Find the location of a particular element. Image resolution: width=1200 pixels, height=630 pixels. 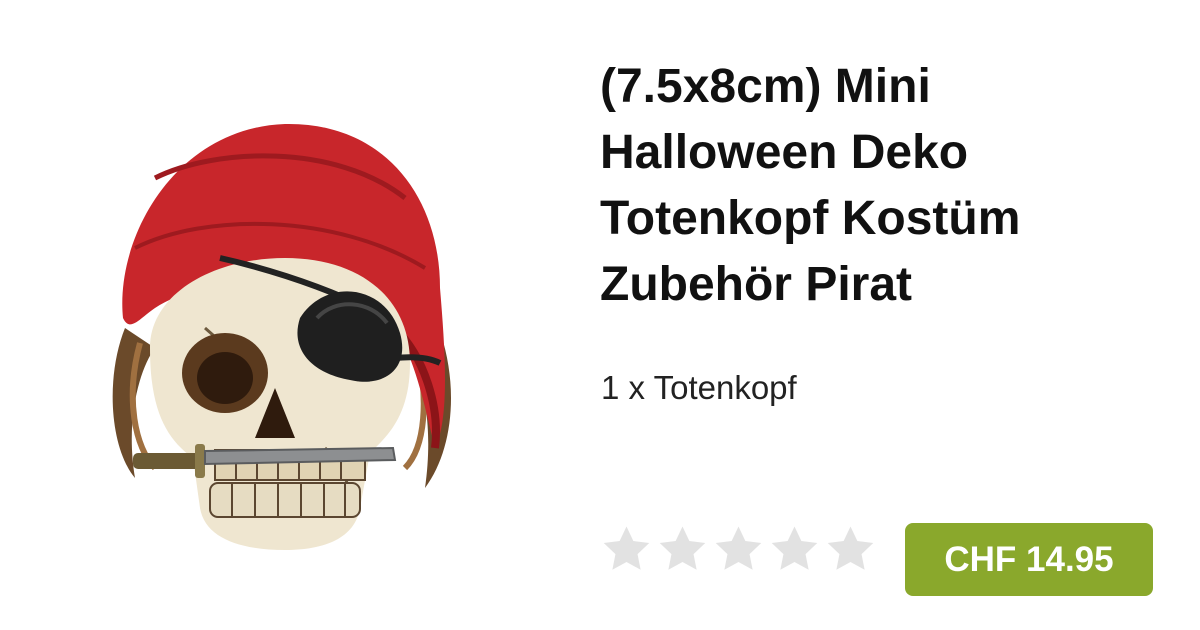

star-rating is located at coordinates (738, 551).